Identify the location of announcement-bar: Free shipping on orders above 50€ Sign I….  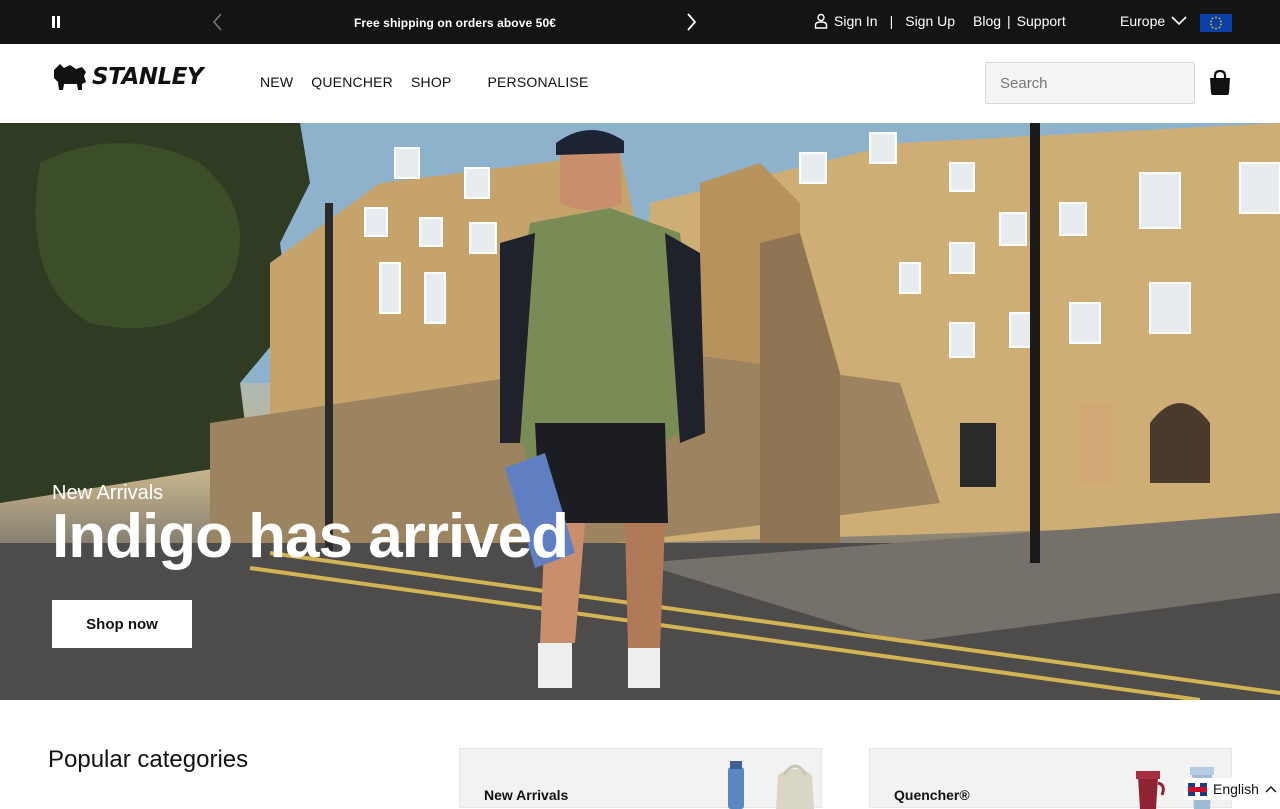
(640, 22).